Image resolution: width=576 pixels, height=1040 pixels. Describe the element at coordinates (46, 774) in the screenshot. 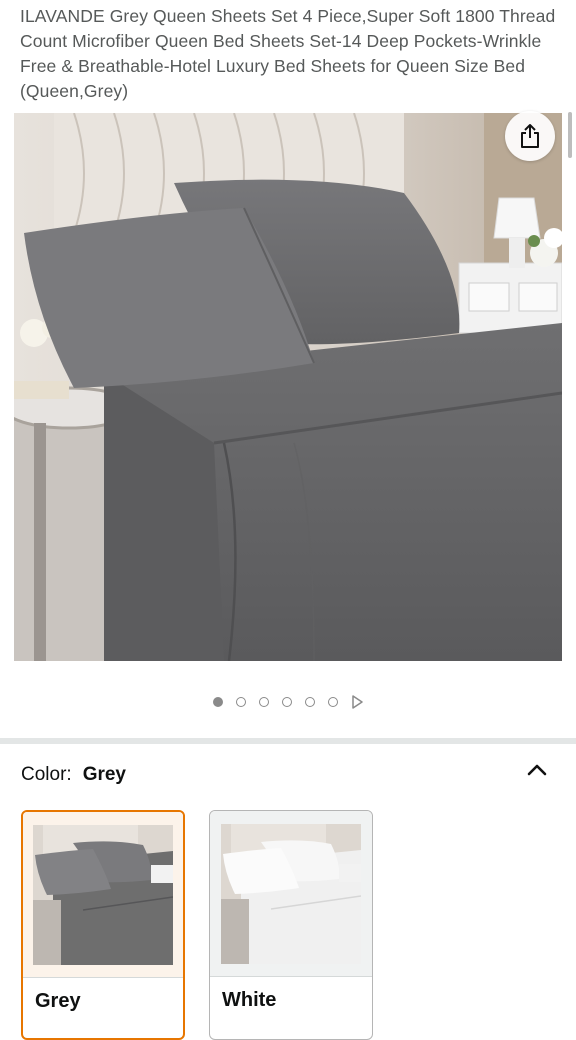

I see `color-label: Color:` at that location.